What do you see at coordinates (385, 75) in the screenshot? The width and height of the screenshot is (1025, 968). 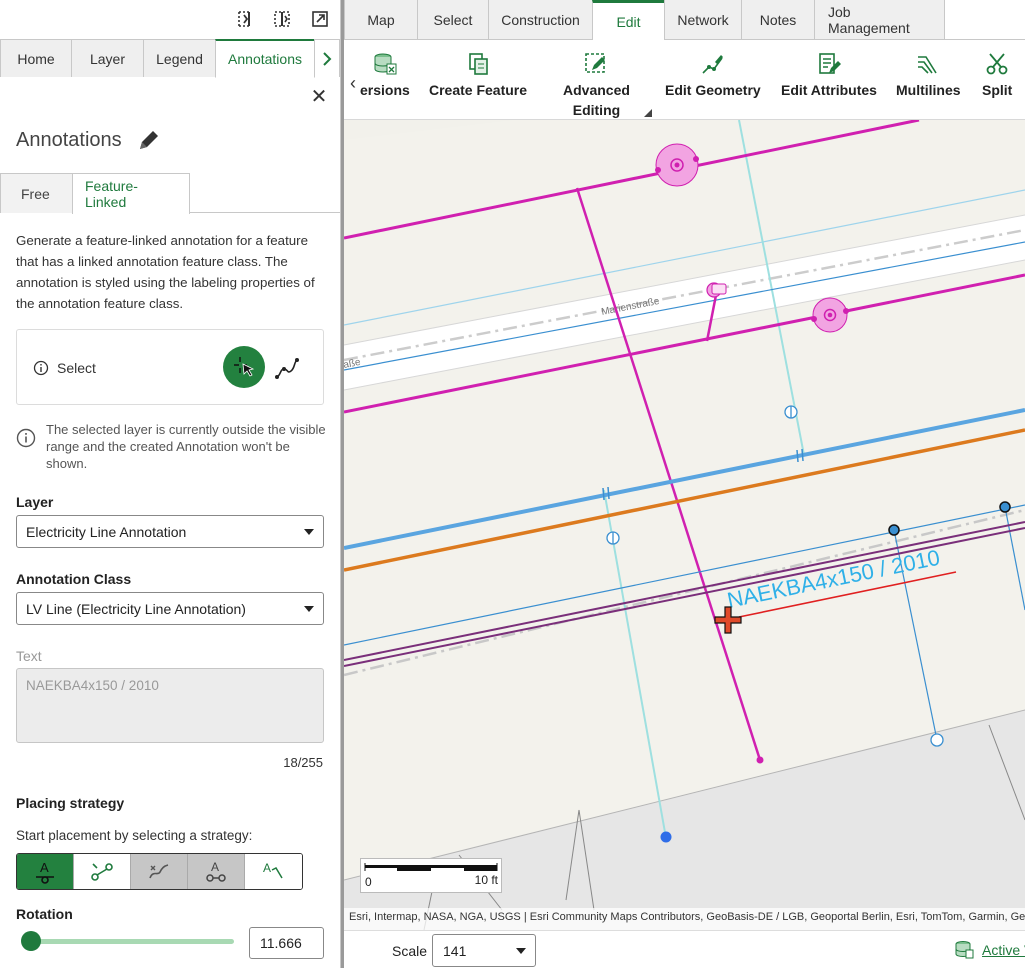 I see `versions-button: ersions` at bounding box center [385, 75].